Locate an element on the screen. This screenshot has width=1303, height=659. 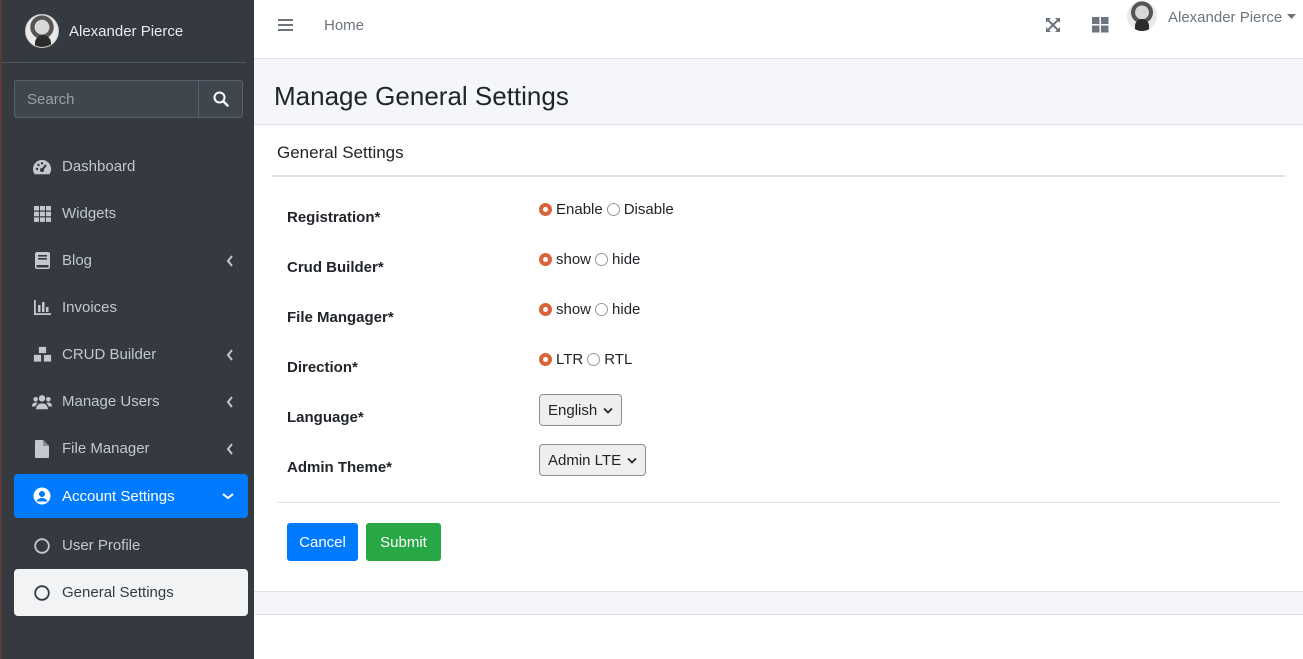
user-circle-icon is located at coordinates (42, 496).